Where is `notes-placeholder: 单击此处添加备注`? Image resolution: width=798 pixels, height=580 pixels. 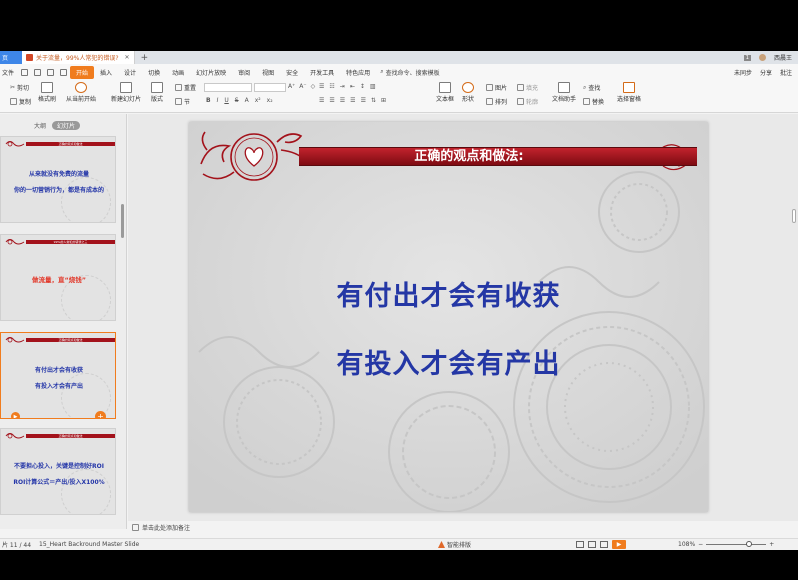
notes-placeholder: 单击此处添加备注 is located at coordinates (166, 527).